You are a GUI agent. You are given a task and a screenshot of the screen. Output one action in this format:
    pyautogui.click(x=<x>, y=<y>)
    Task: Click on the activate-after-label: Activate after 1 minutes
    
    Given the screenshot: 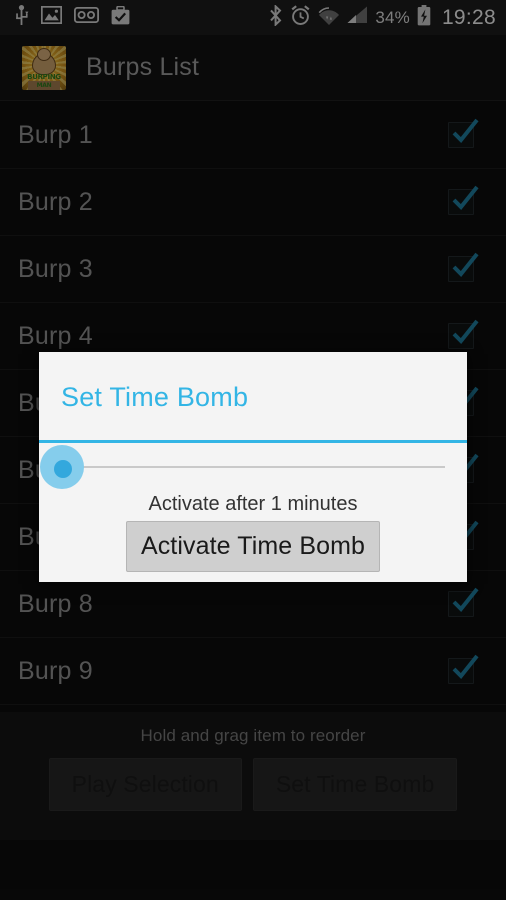 What is the action you would take?
    pyautogui.click(x=253, y=504)
    